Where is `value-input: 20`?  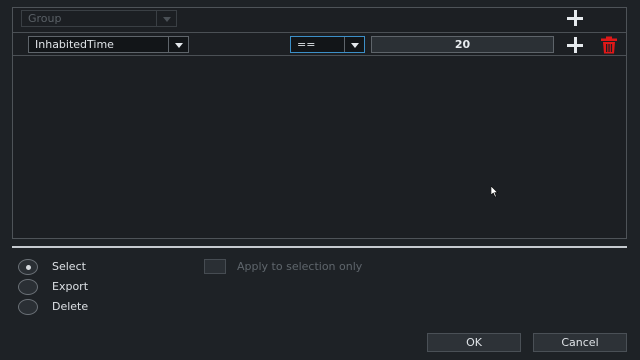 value-input: 20 is located at coordinates (462, 44).